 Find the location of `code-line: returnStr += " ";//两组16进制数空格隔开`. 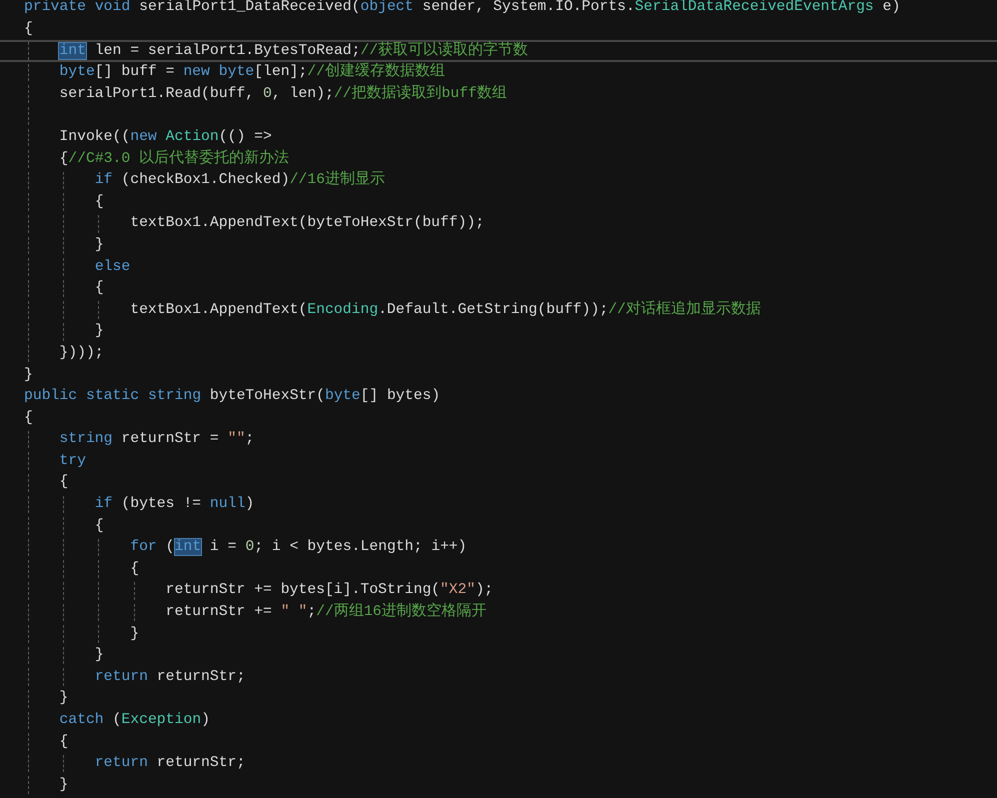

code-line: returnStr += " ";//两组16进制数空格隔开 is located at coordinates (326, 612).